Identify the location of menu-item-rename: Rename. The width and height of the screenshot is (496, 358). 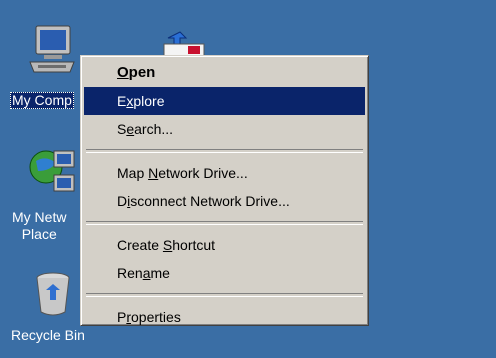
(224, 273).